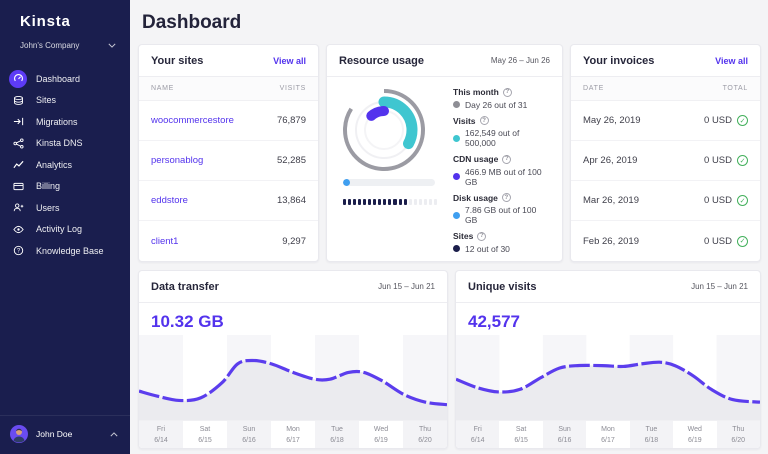 The image size is (768, 454). I want to click on data-transfer-chart, so click(293, 377).